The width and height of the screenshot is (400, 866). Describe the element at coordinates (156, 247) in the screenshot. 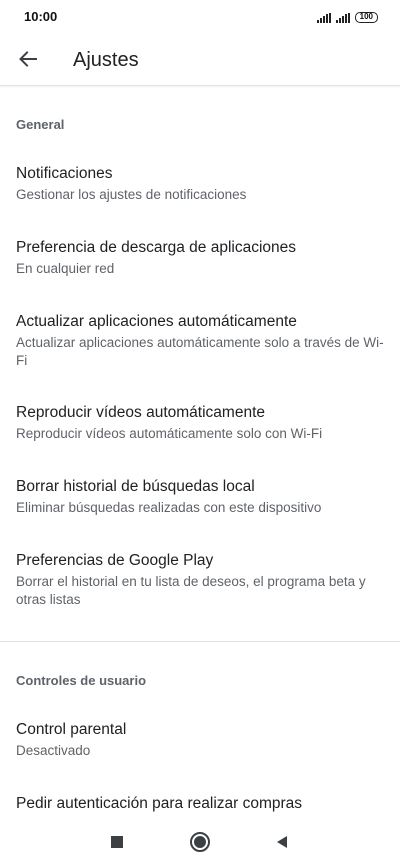

I see `setting-title: Preferencia de descarga de aplicaciones` at that location.